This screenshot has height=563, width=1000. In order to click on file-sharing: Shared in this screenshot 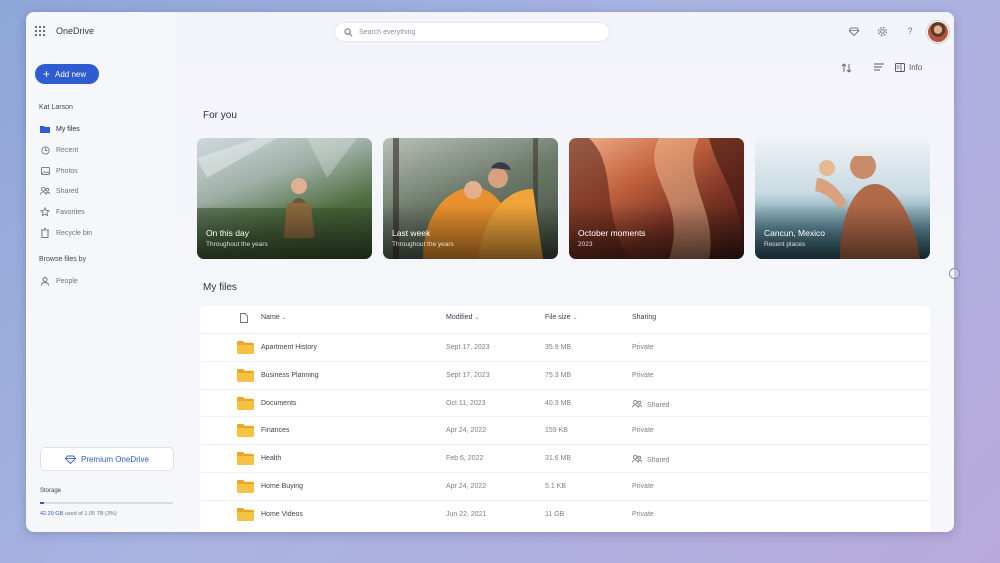, I will do `click(651, 460)`.